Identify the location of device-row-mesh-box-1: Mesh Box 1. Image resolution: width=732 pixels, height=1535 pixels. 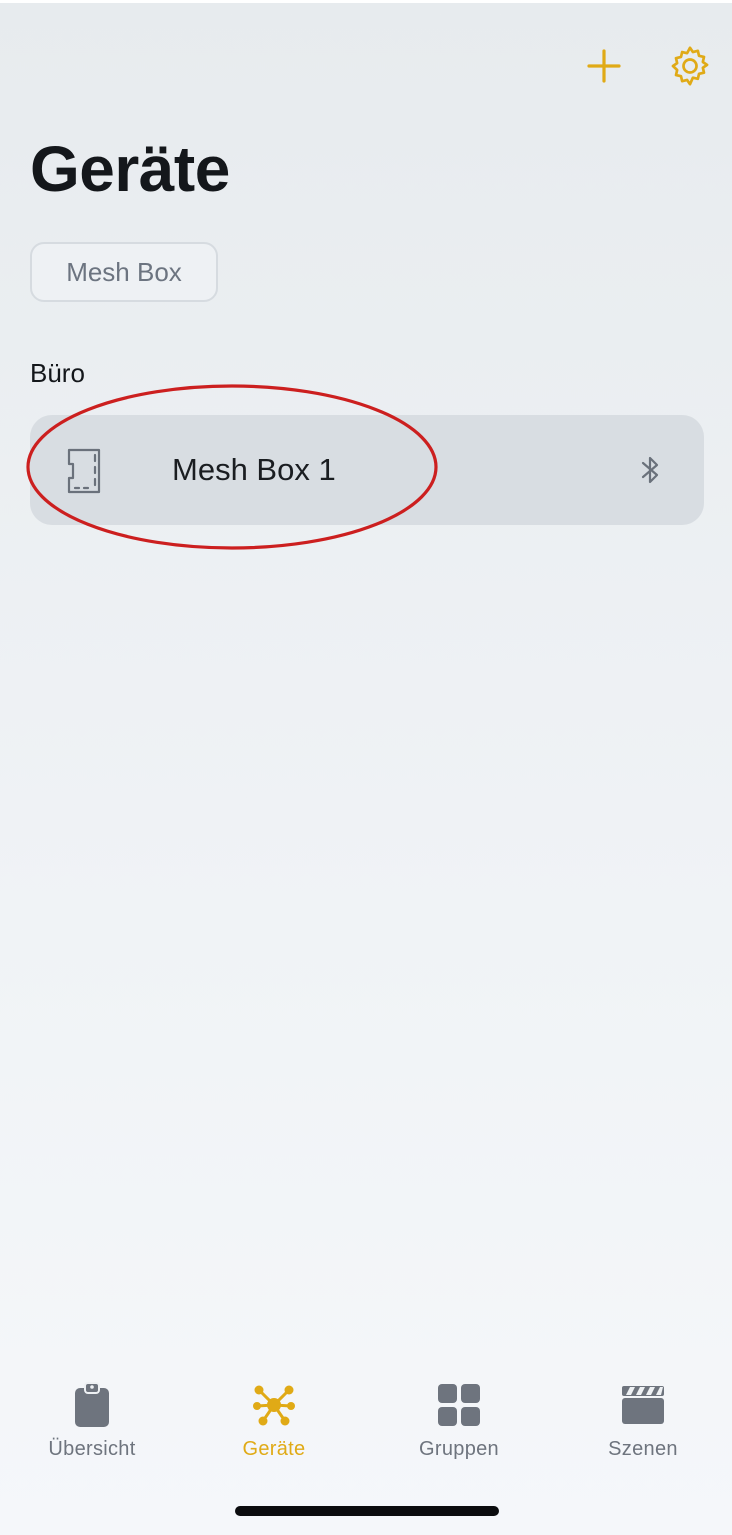
(367, 470).